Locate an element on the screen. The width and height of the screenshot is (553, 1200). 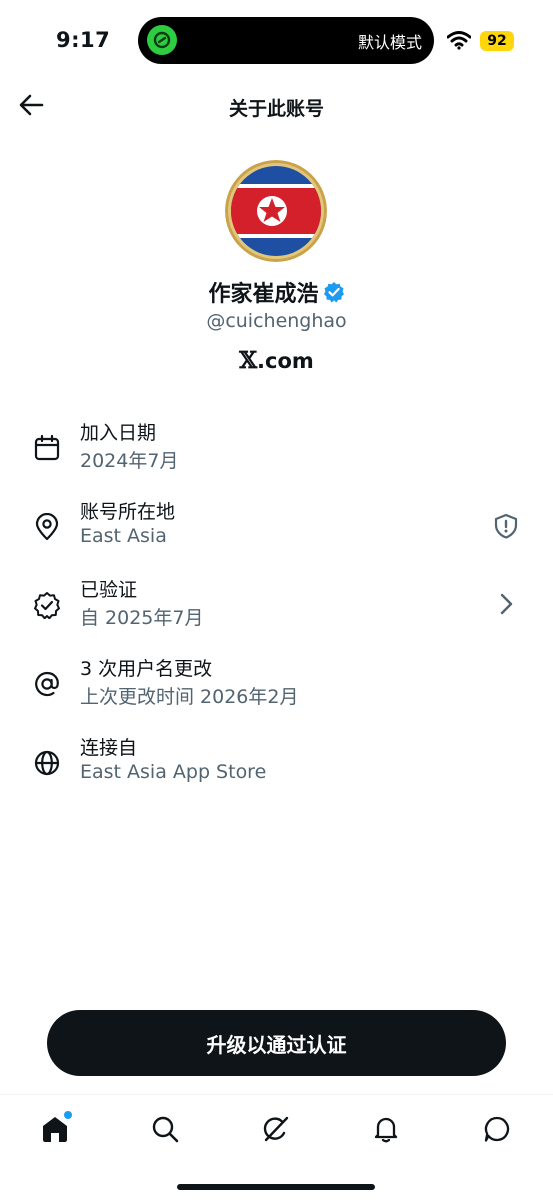
brand-link: 𝕏 .com is located at coordinates (276, 360).